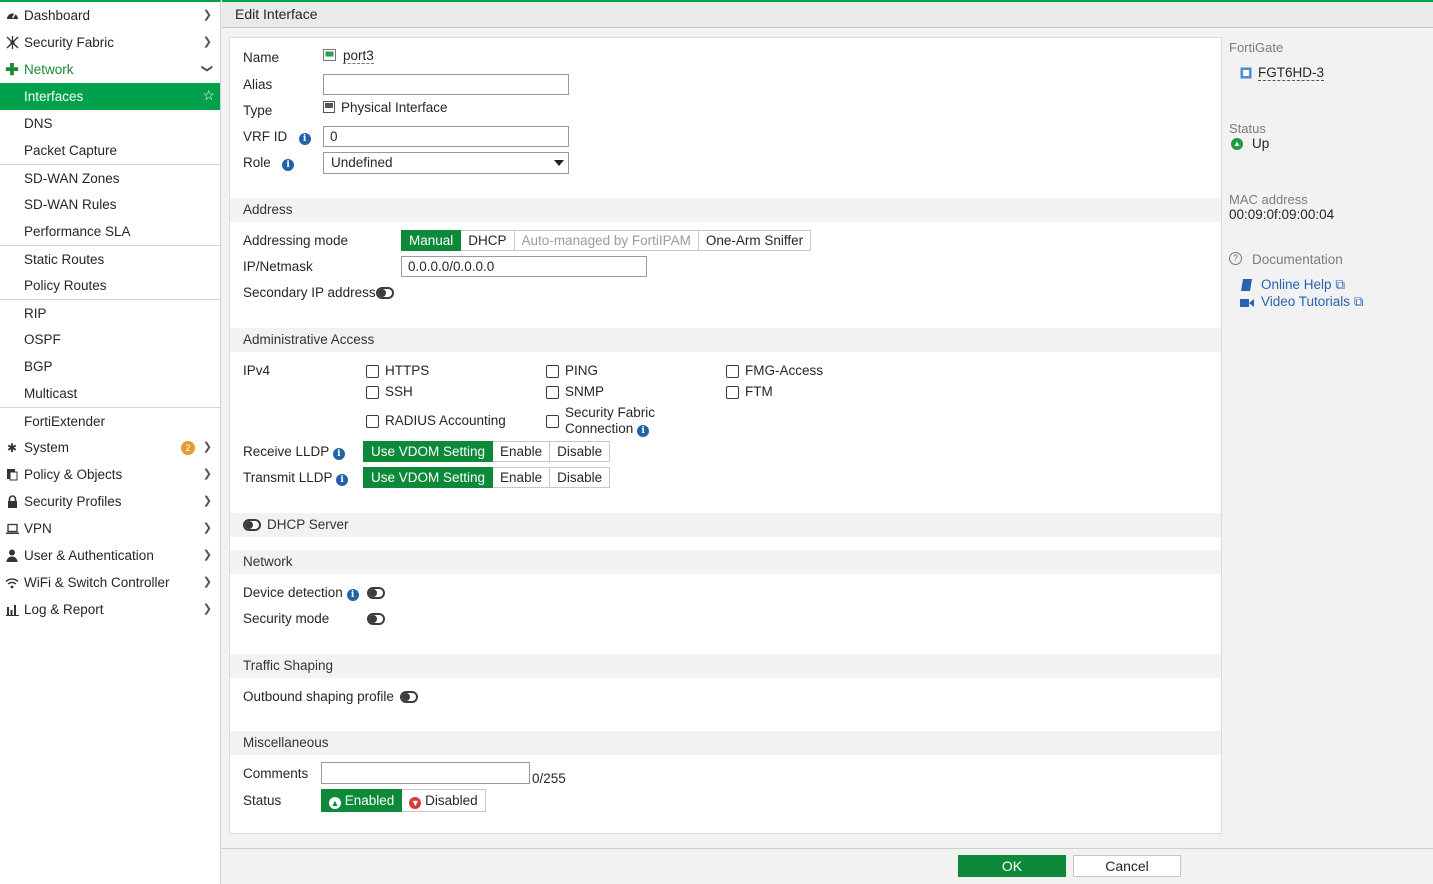 The height and width of the screenshot is (884, 1433). What do you see at coordinates (110, 393) in the screenshot?
I see `nav-multicast: Multicast` at bounding box center [110, 393].